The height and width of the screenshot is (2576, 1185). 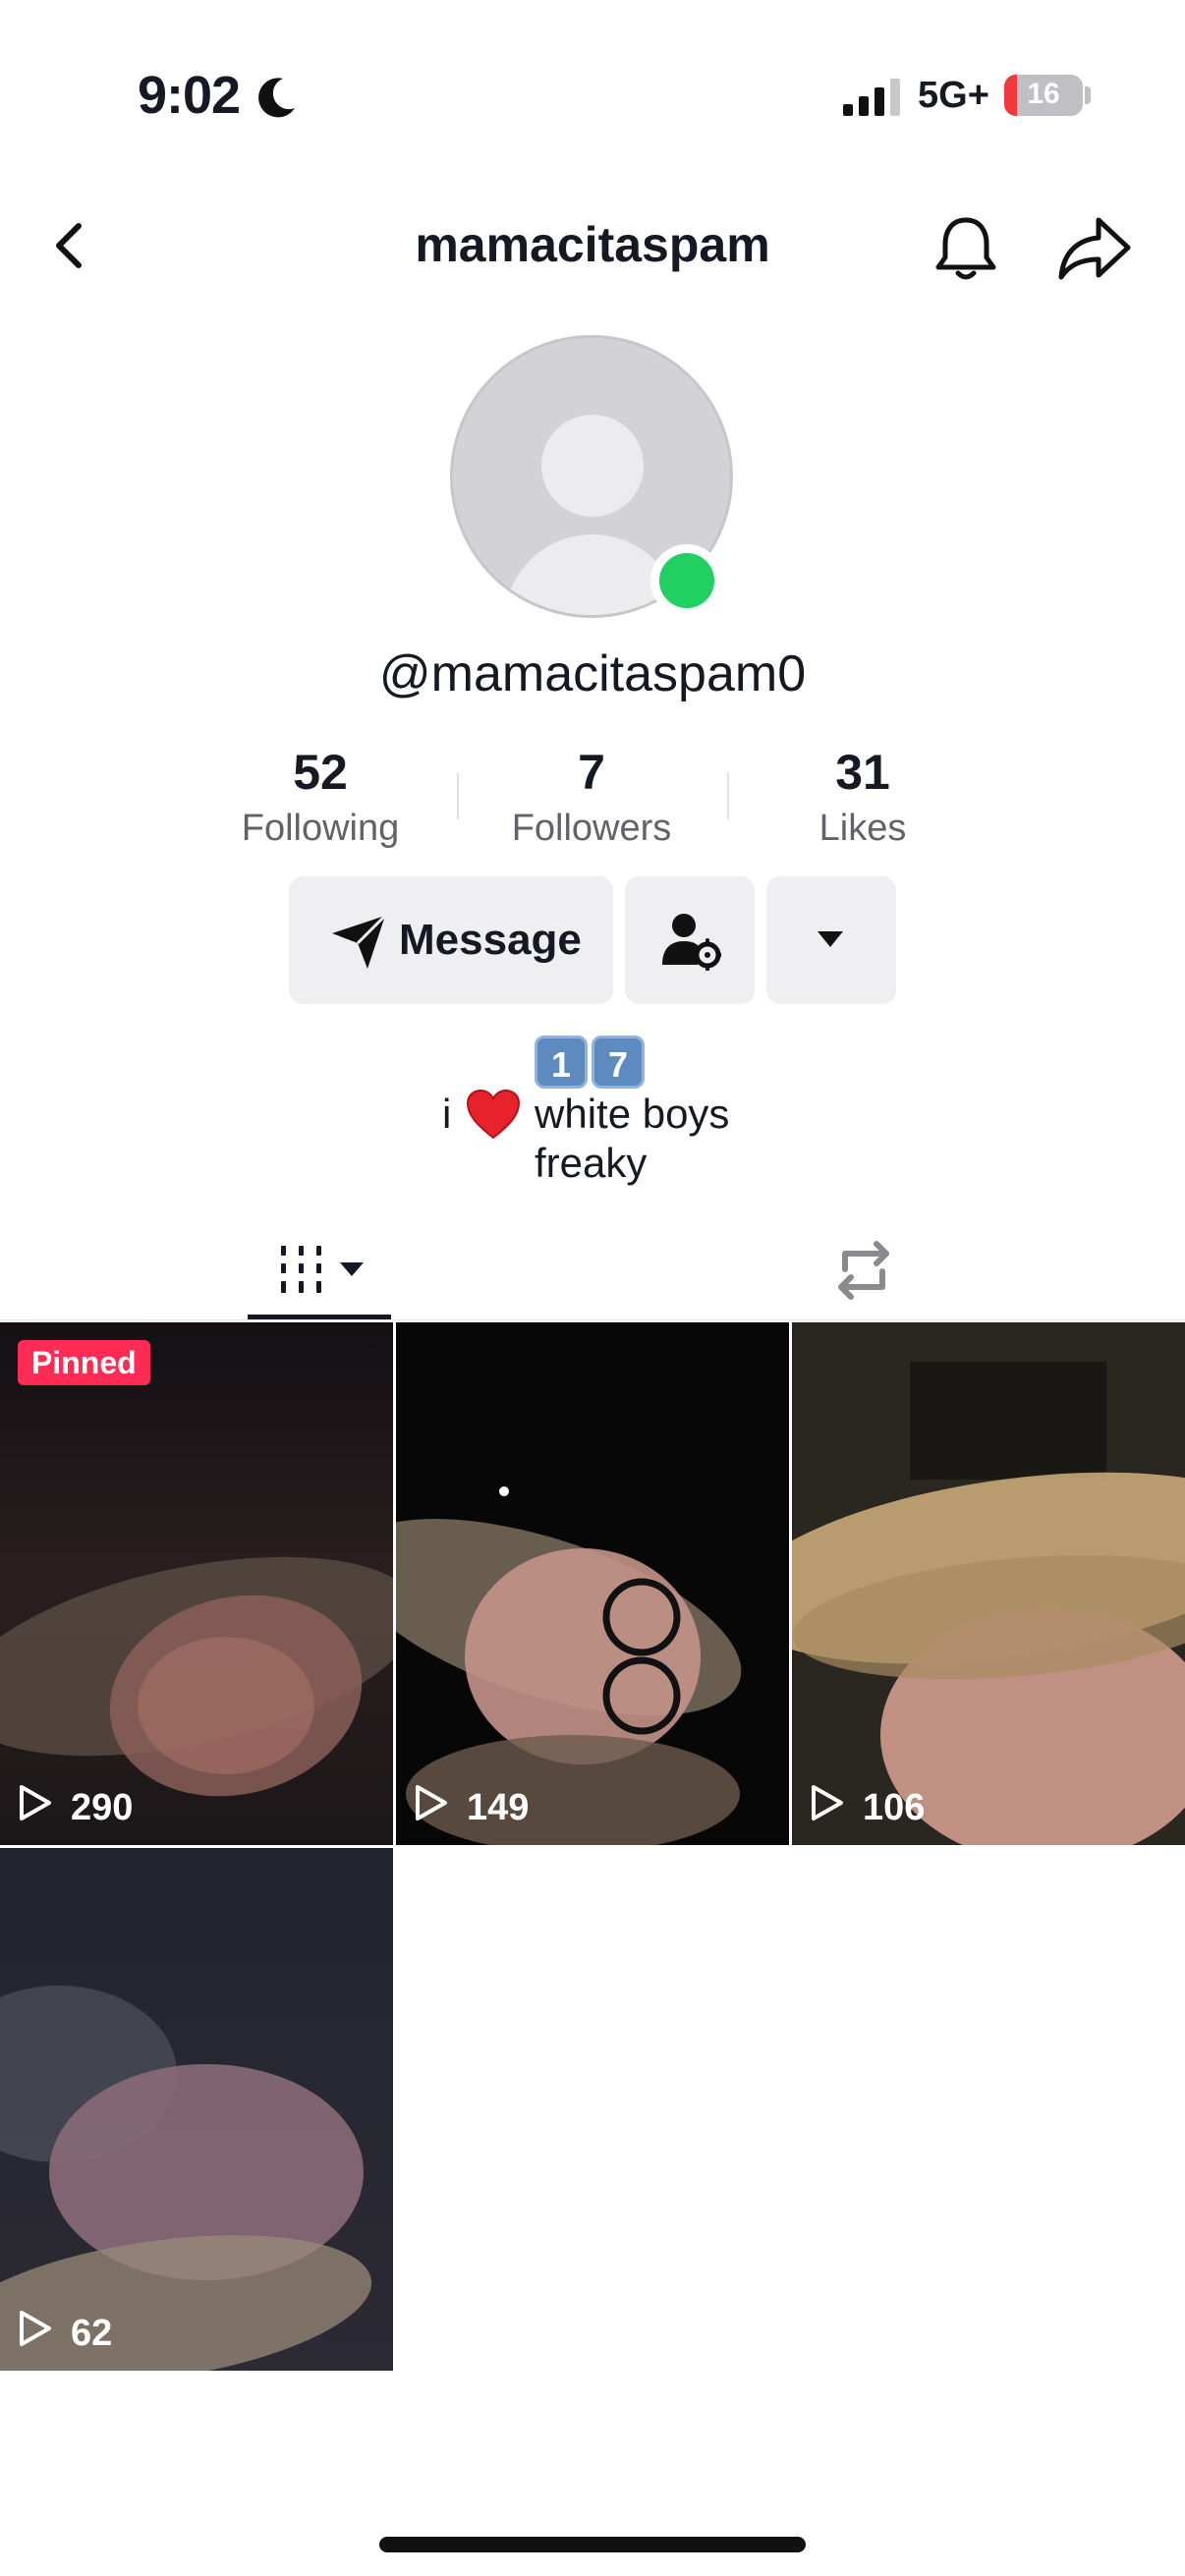 I want to click on stat-label: Likes, so click(x=863, y=828).